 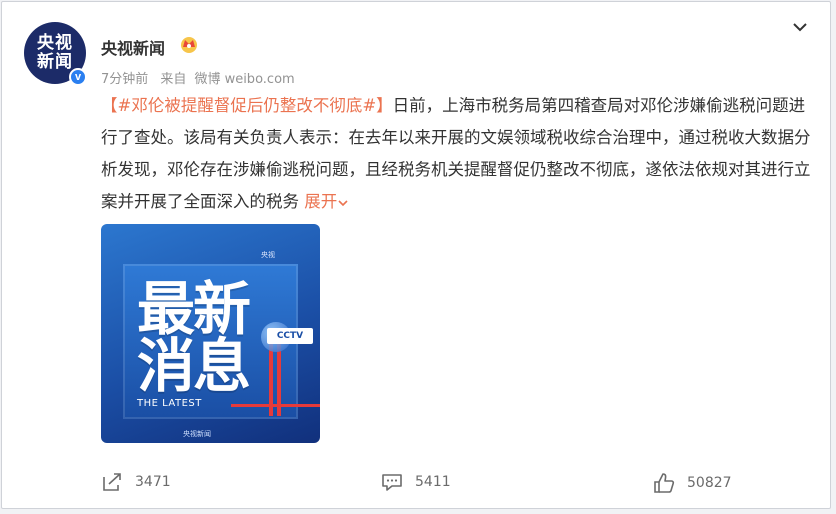 What do you see at coordinates (197, 434) in the screenshot?
I see `image-watermark: 央视新闻` at bounding box center [197, 434].